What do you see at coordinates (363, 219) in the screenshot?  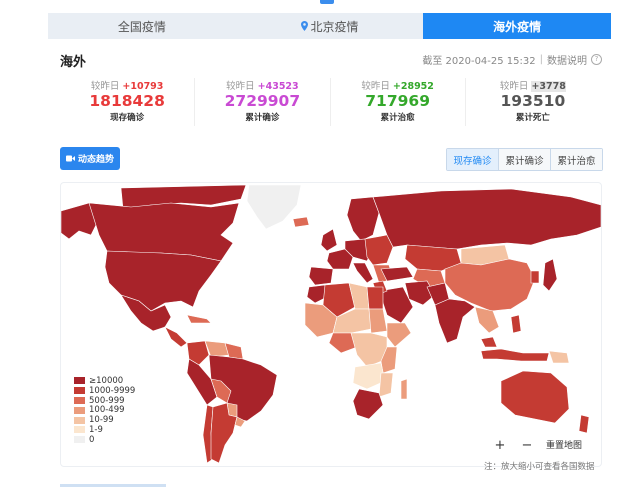 I see `map-region-scandinavia` at bounding box center [363, 219].